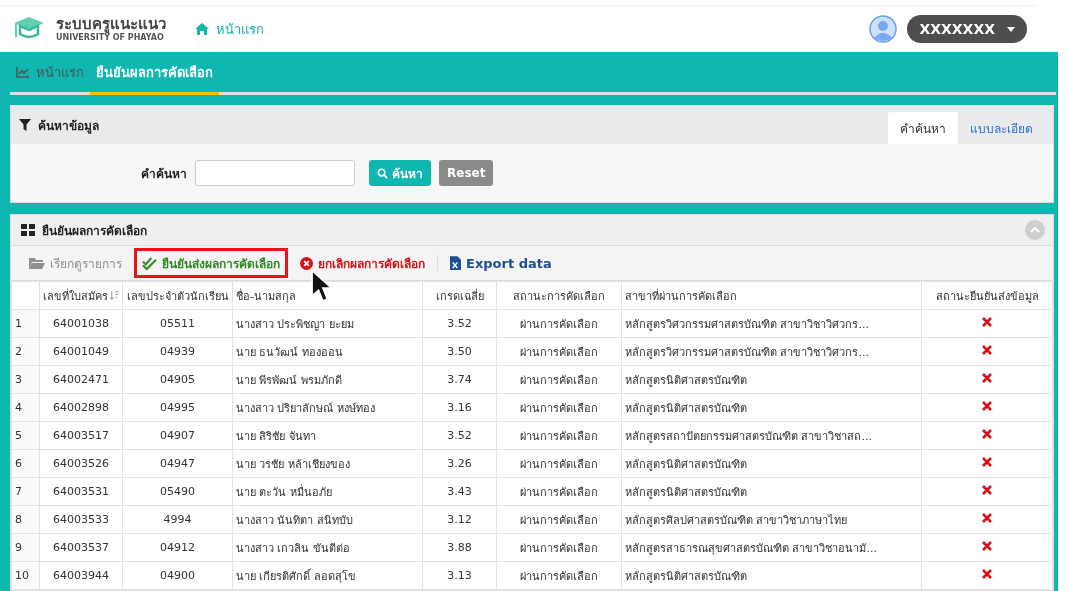 The height and width of the screenshot is (591, 1067). What do you see at coordinates (177, 519) in the screenshot?
I see `student-id-cell: 4994` at bounding box center [177, 519].